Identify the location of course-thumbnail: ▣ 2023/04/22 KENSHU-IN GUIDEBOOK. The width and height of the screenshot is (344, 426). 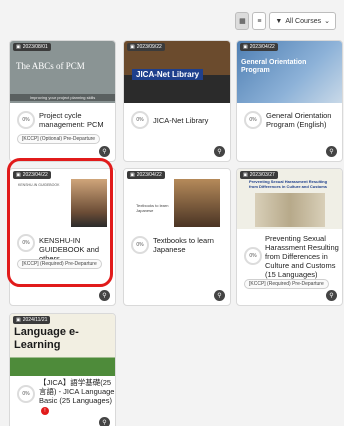
(62, 201).